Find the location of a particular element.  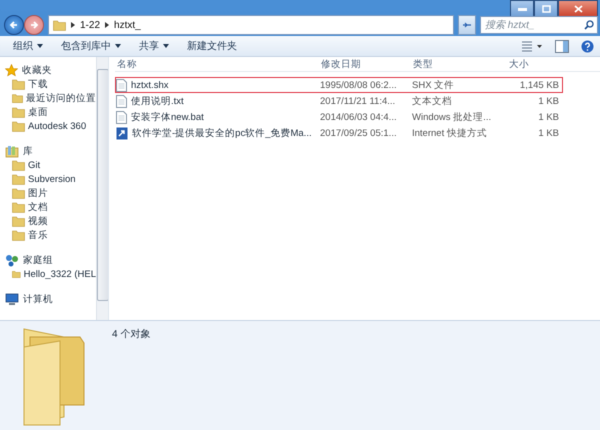

refresh-button is located at coordinates (467, 25).